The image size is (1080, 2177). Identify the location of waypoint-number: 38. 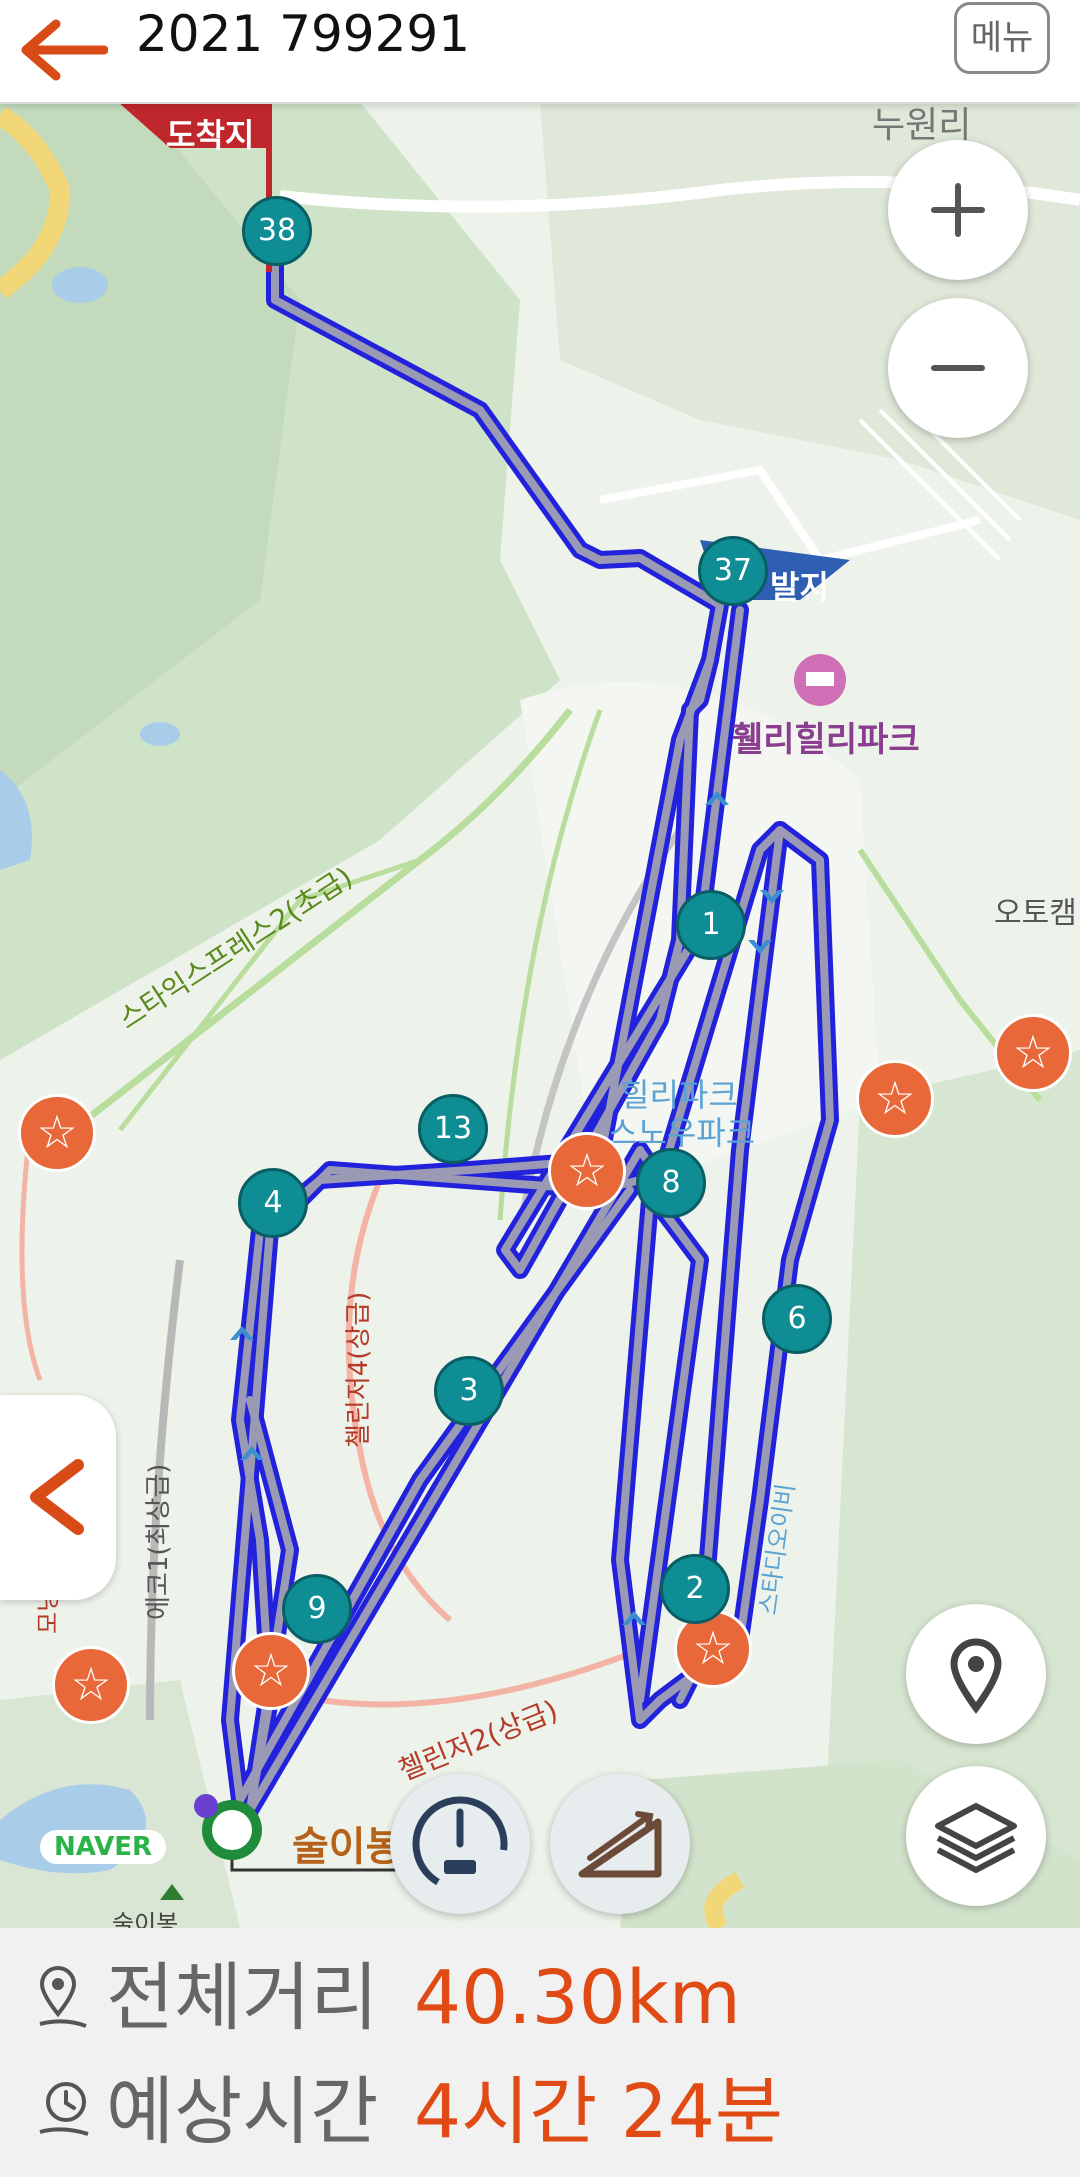
(277, 230).